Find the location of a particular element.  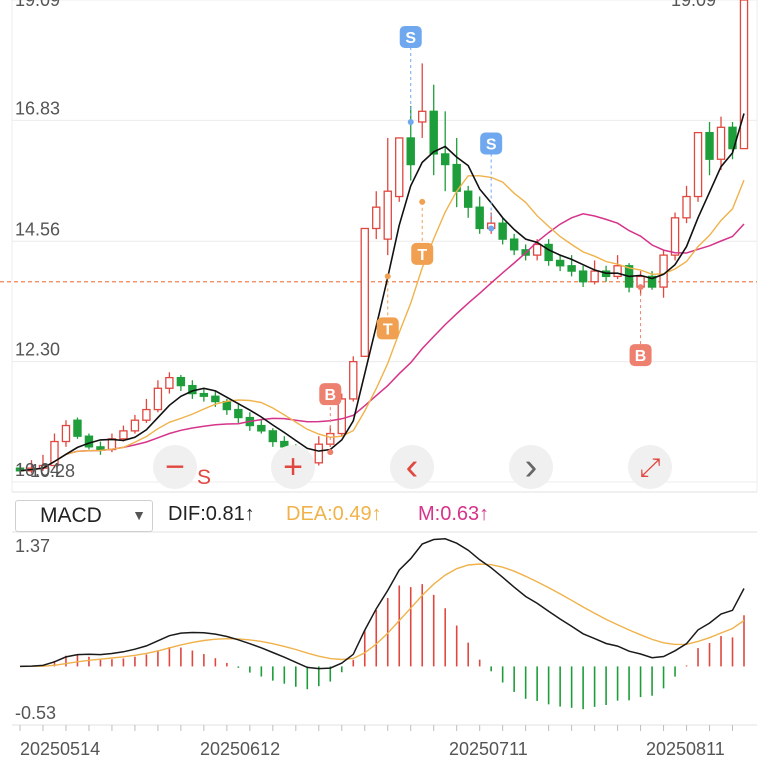

scroll-right-button: › is located at coordinates (531, 467).